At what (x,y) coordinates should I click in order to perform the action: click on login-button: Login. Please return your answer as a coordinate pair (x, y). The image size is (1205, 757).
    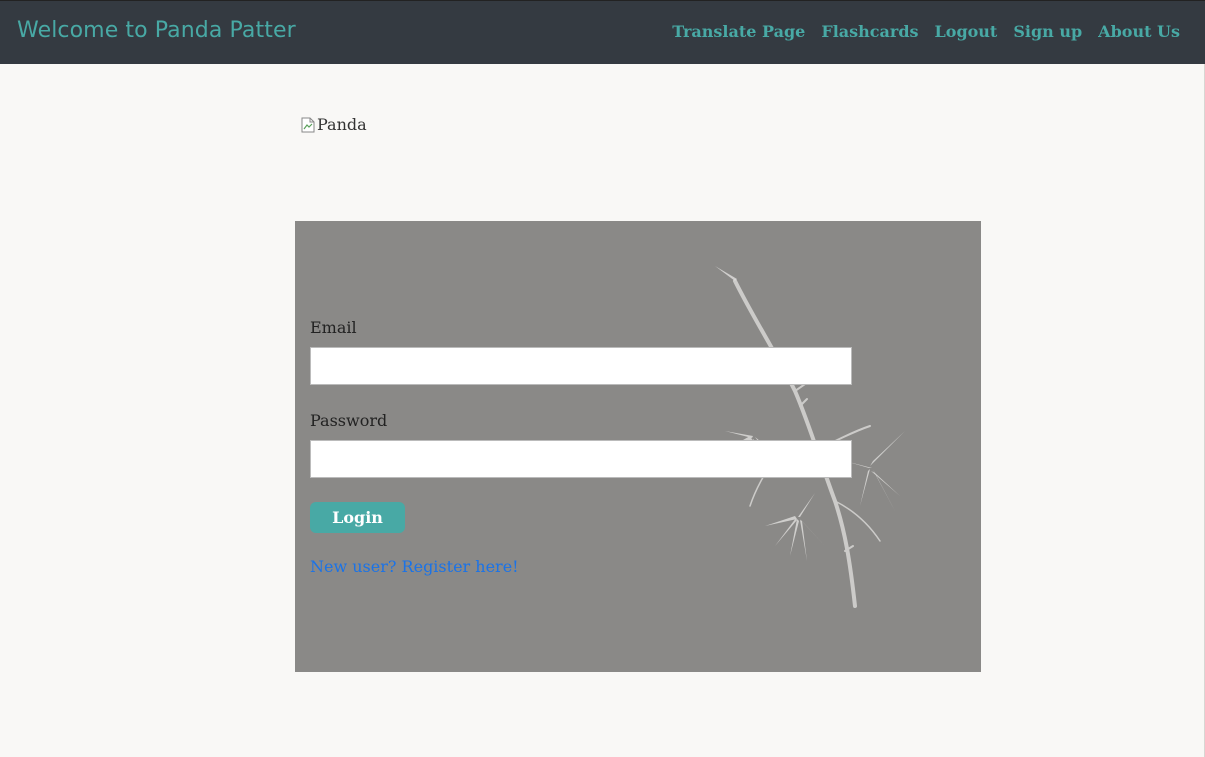
    Looking at the image, I should click on (357, 517).